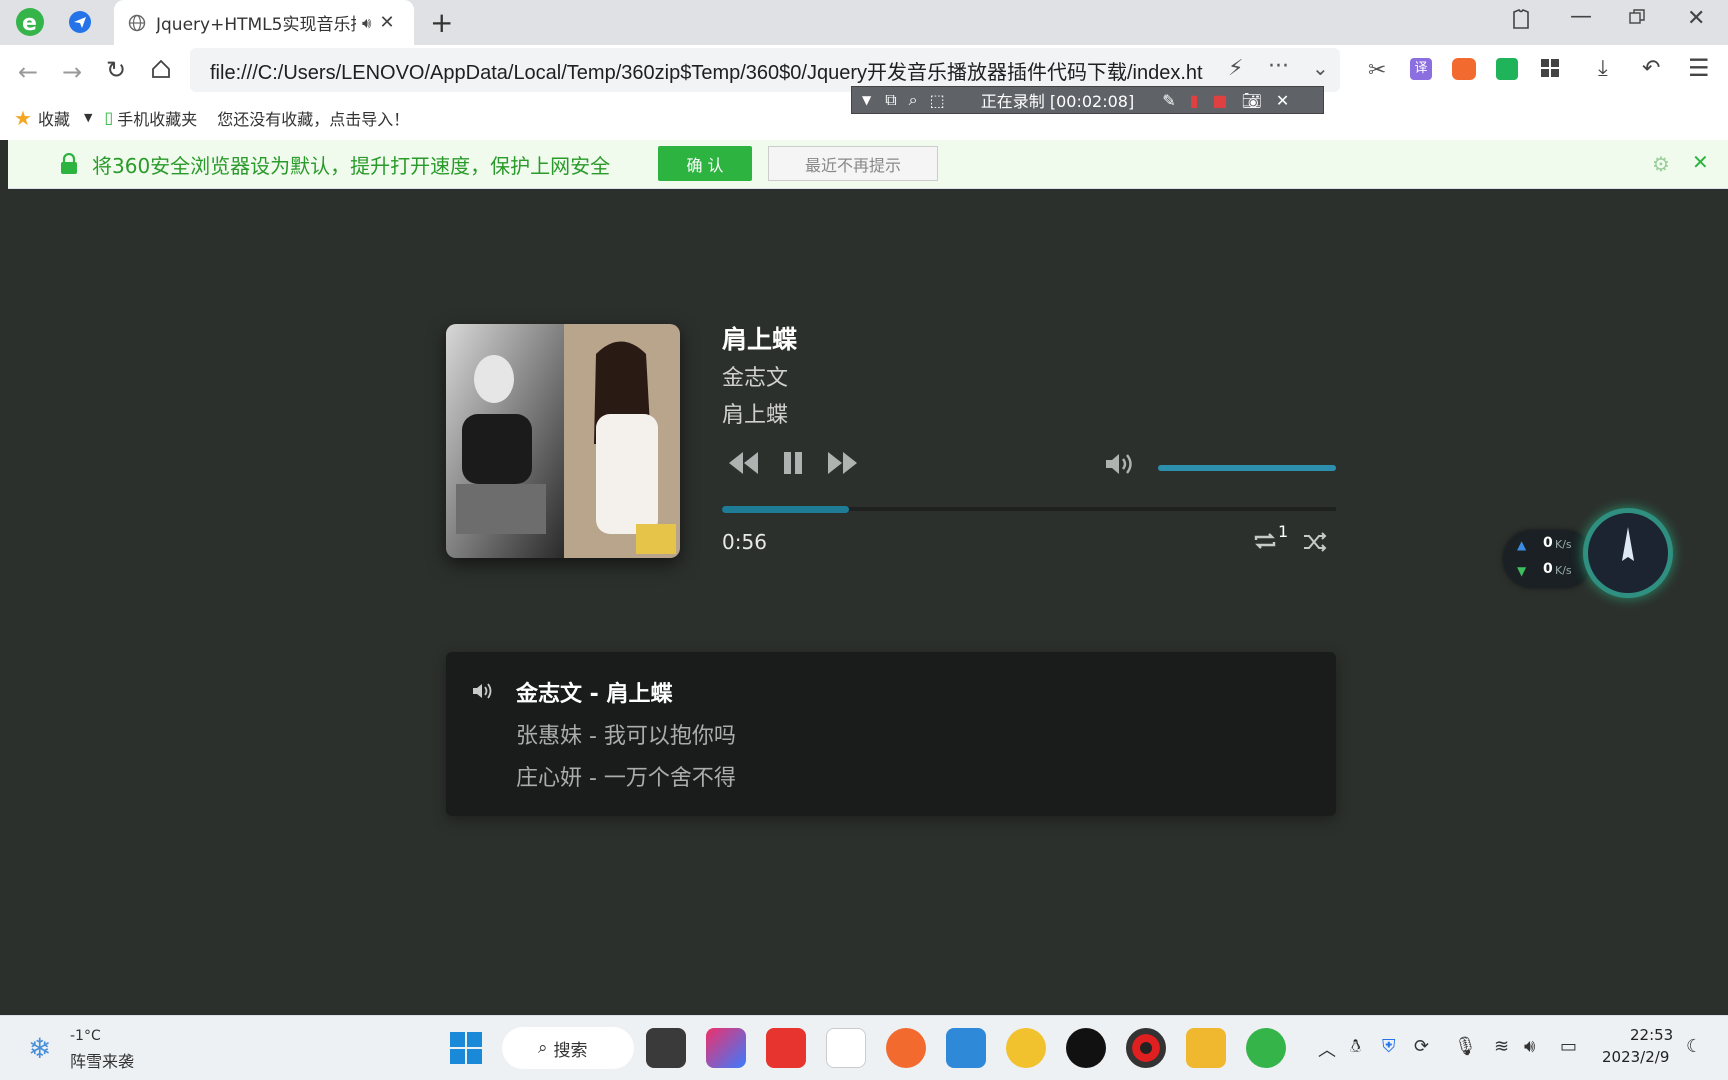 This screenshot has height=1080, width=1728. I want to click on rec-camera-icon: 📷︎, so click(1252, 100).